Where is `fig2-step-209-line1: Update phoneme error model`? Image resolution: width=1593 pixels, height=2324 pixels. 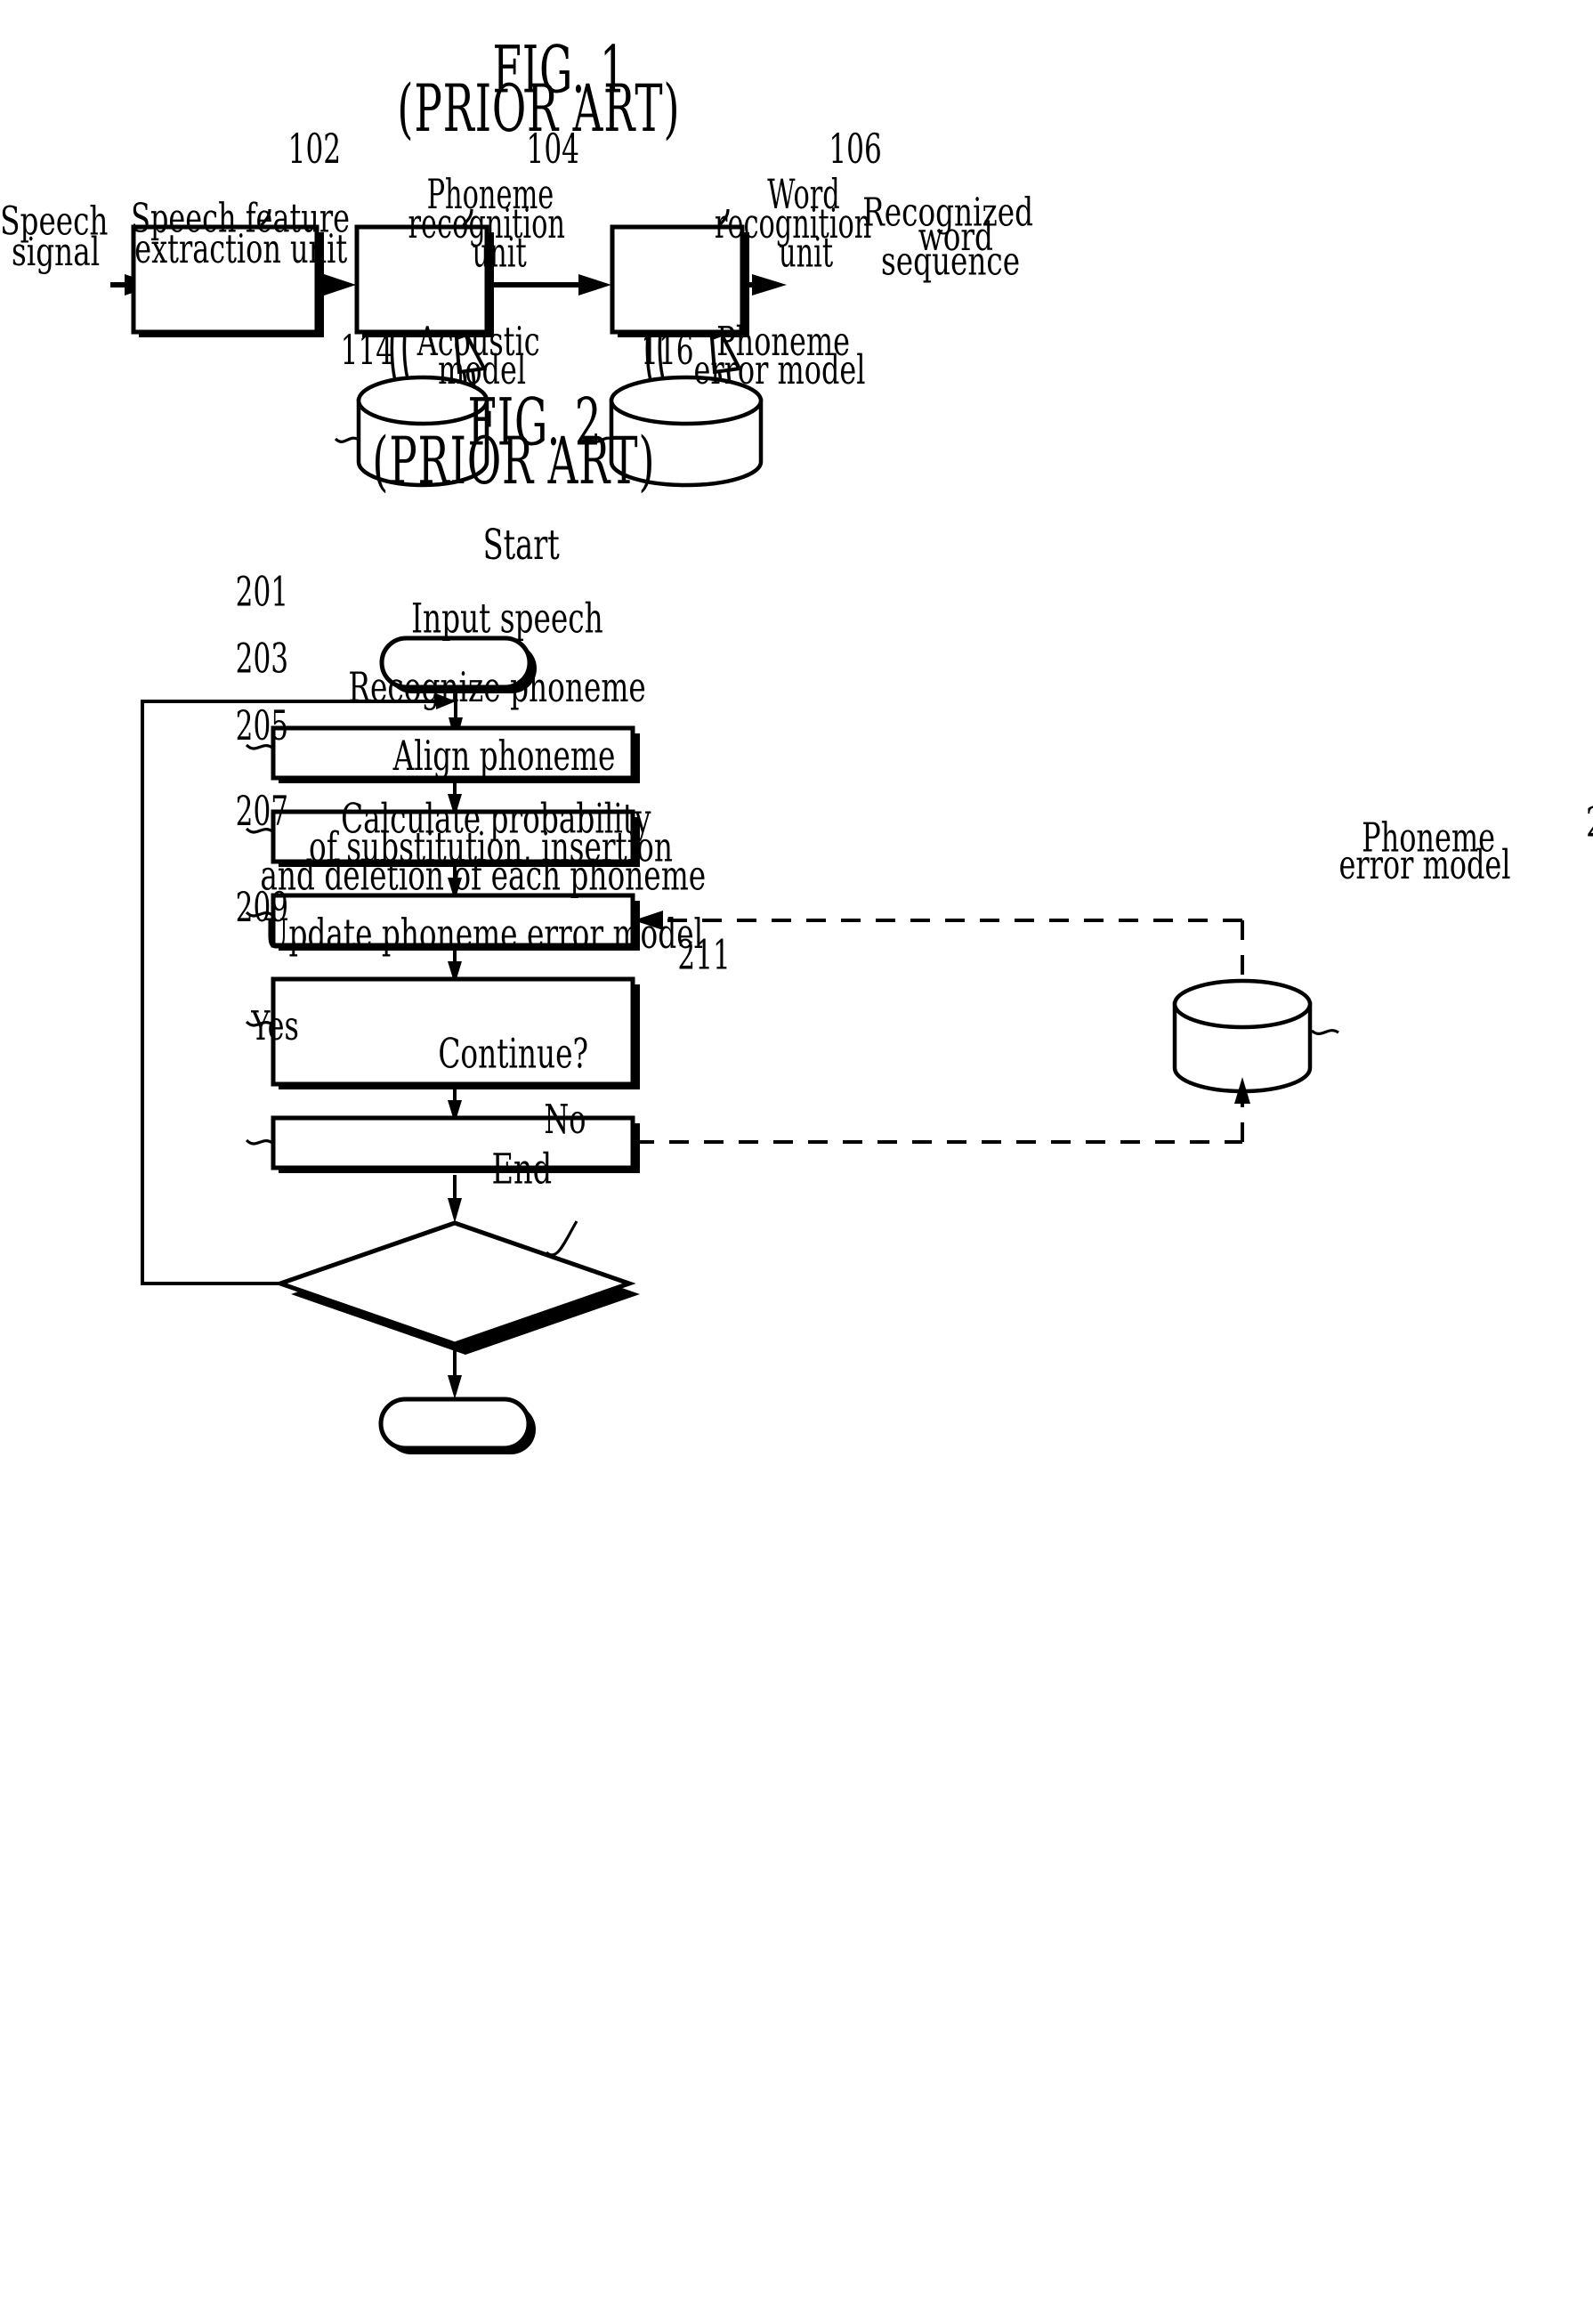
fig2-step-209-line1: Update phoneme error model is located at coordinates (483, 934).